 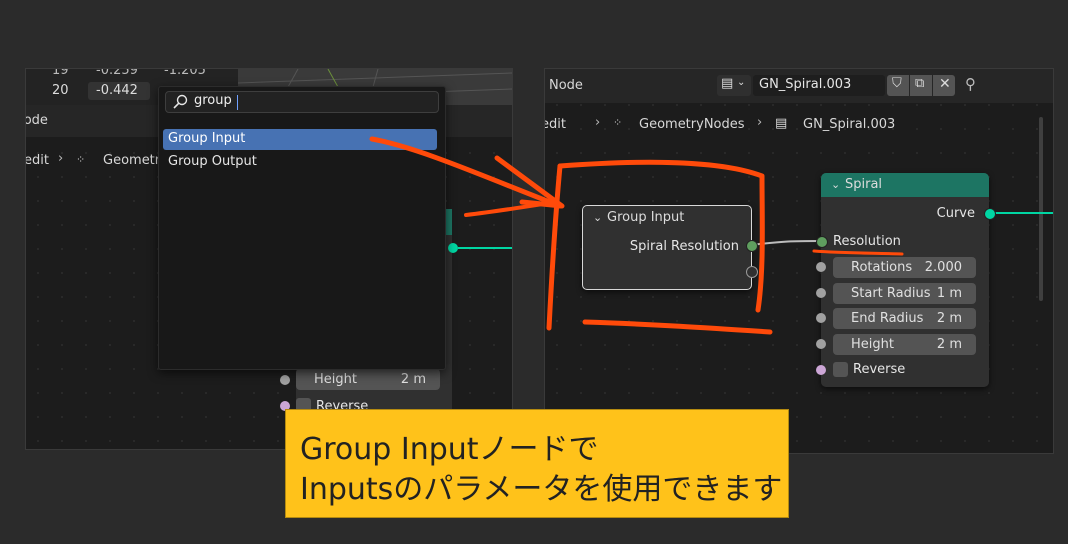 What do you see at coordinates (821, 370) in the screenshot?
I see `reverse-socket` at bounding box center [821, 370].